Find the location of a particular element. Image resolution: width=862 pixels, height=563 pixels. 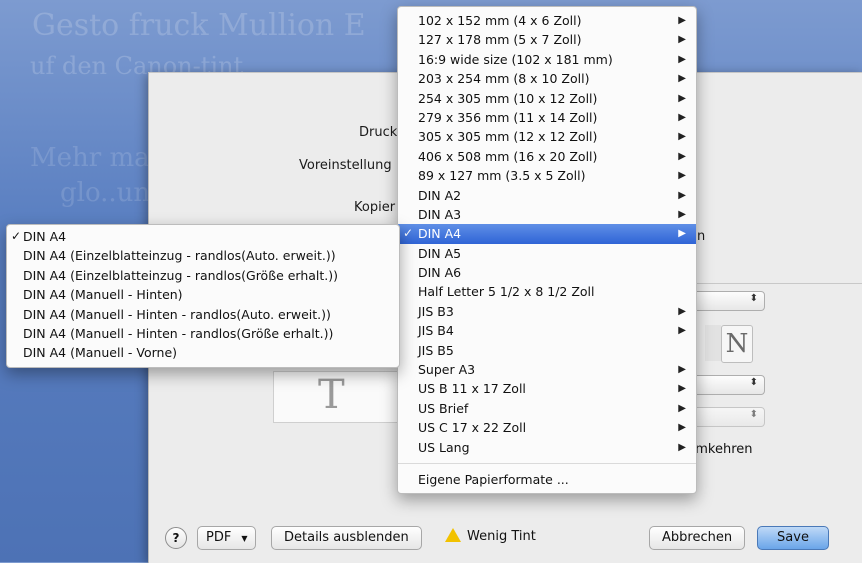

pdf-label: PDF is located at coordinates (219, 537).